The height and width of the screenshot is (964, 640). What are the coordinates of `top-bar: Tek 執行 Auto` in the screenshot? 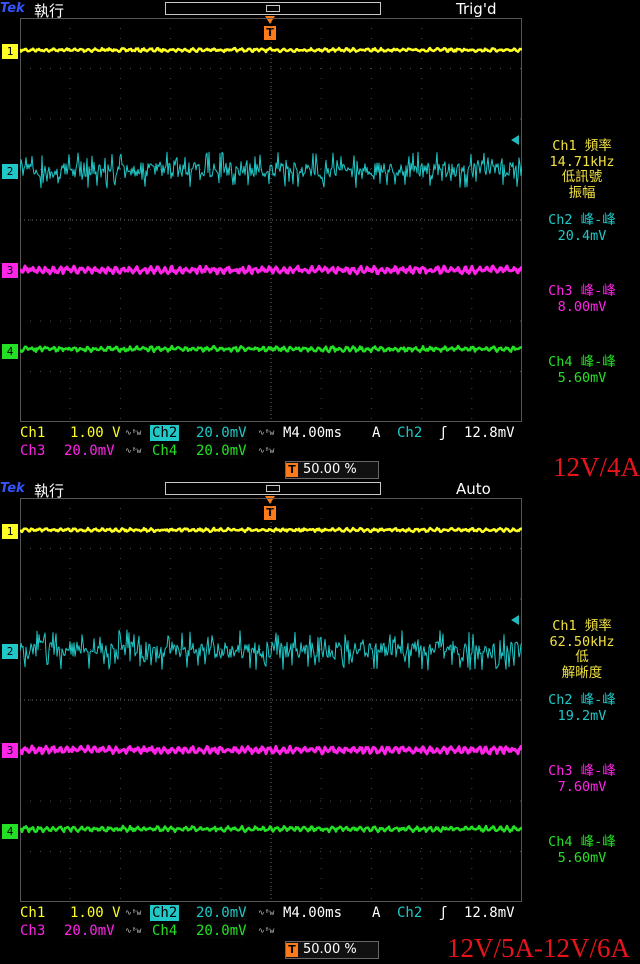 It's located at (320, 492).